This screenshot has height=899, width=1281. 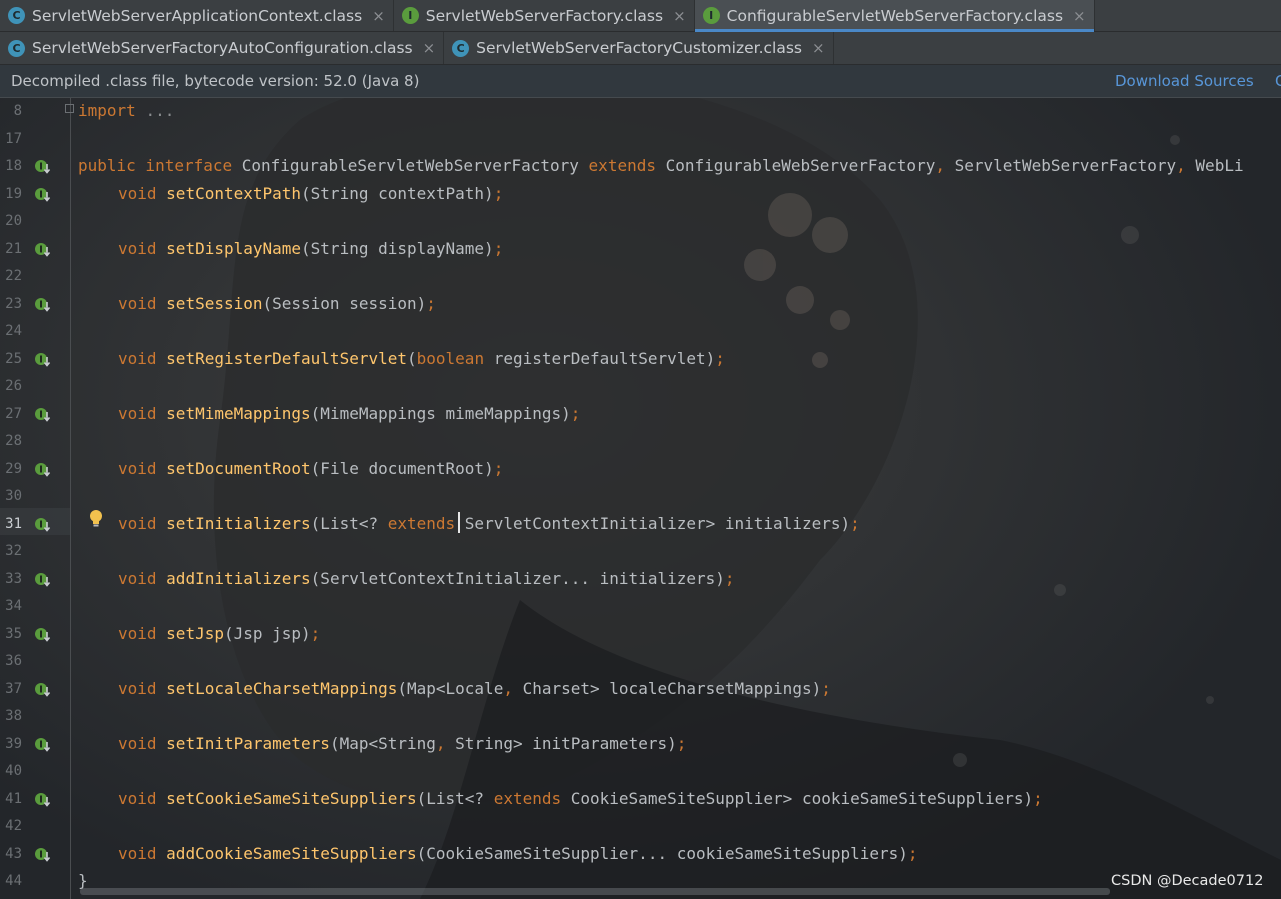 I want to click on line-number: 24, so click(x=13, y=331).